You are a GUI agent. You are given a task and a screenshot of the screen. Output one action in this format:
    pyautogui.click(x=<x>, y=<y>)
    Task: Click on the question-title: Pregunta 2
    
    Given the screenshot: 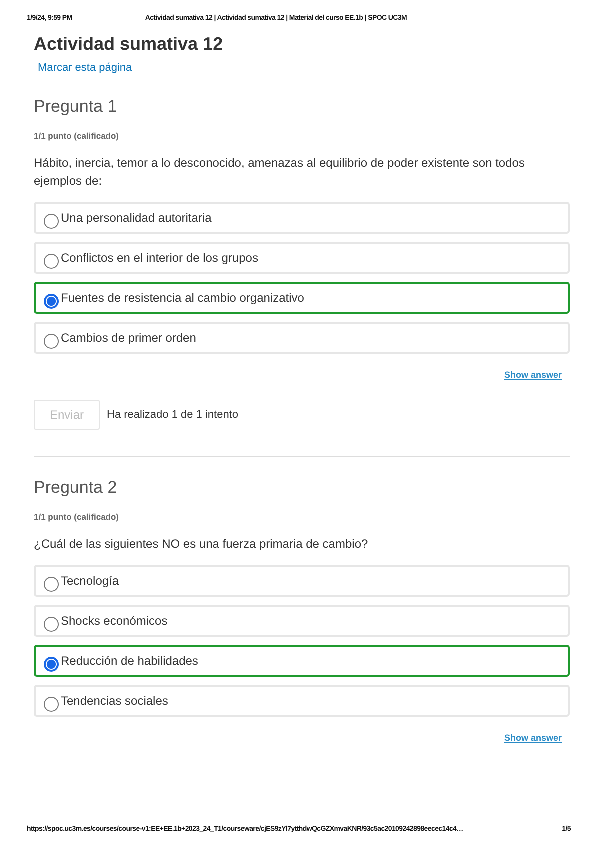 What is the action you would take?
    pyautogui.click(x=76, y=488)
    